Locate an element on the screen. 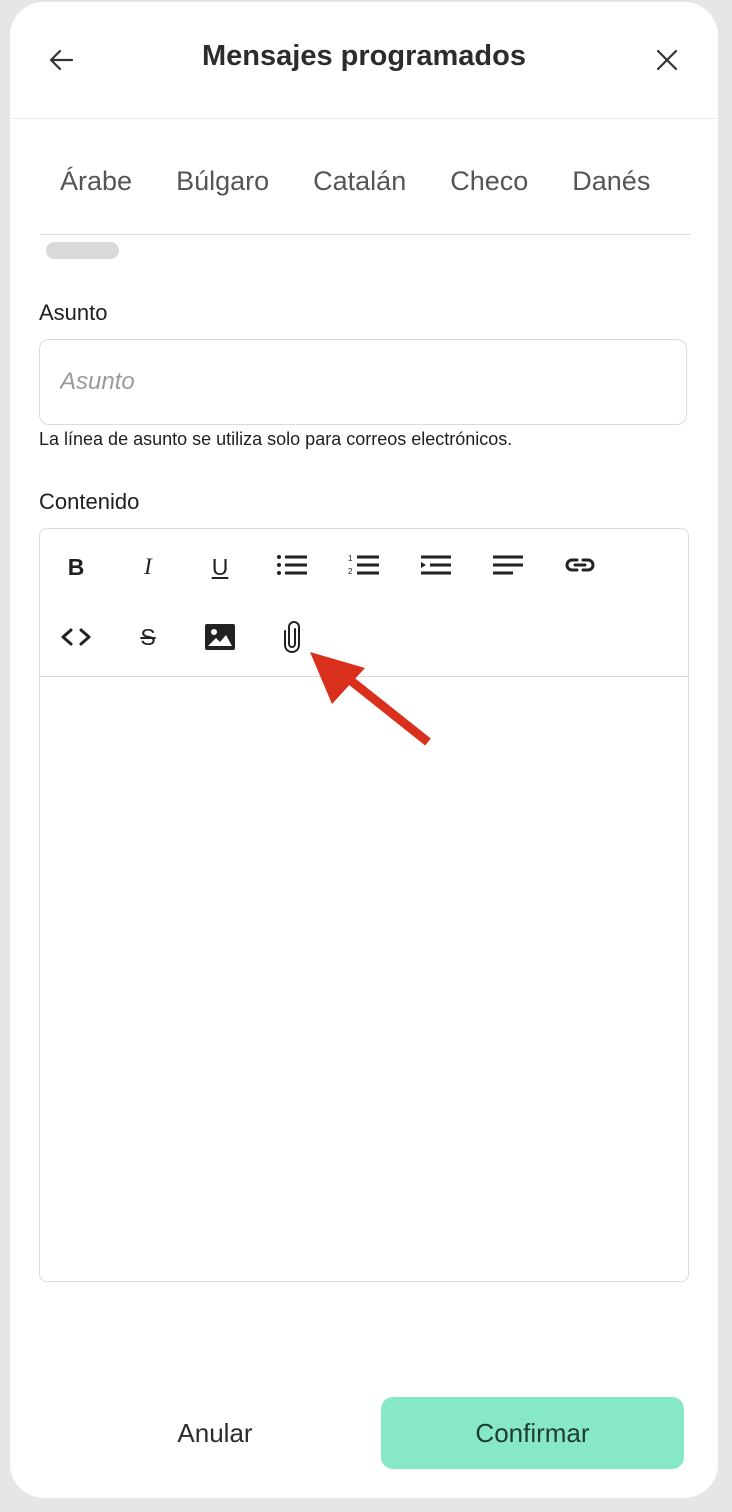 Image resolution: width=732 pixels, height=1512 pixels. indent-button is located at coordinates (436, 565).